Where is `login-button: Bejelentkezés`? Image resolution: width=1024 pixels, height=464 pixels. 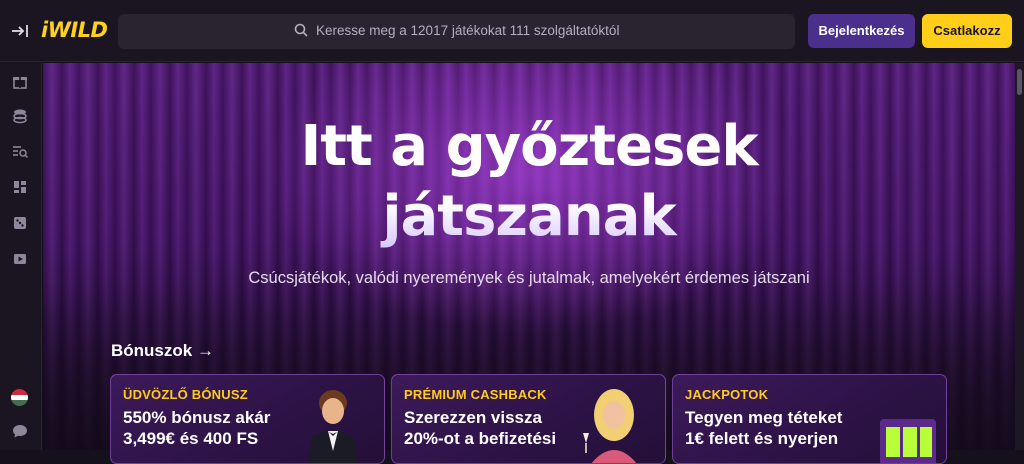 login-button: Bejelentkezés is located at coordinates (861, 31).